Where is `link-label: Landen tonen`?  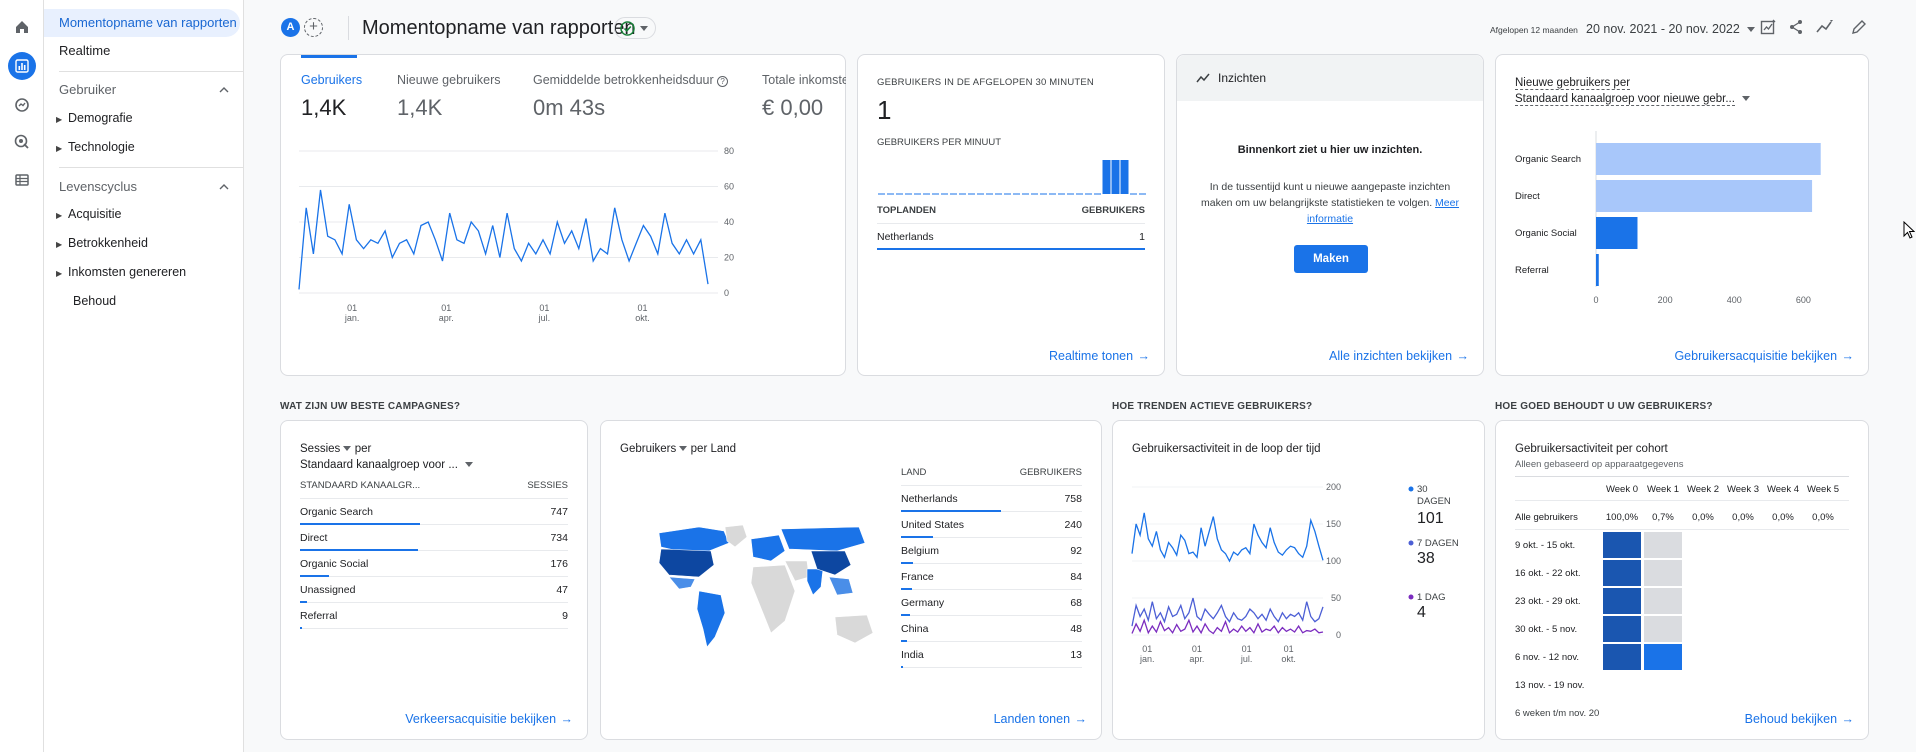 link-label: Landen tonen is located at coordinates (1032, 719).